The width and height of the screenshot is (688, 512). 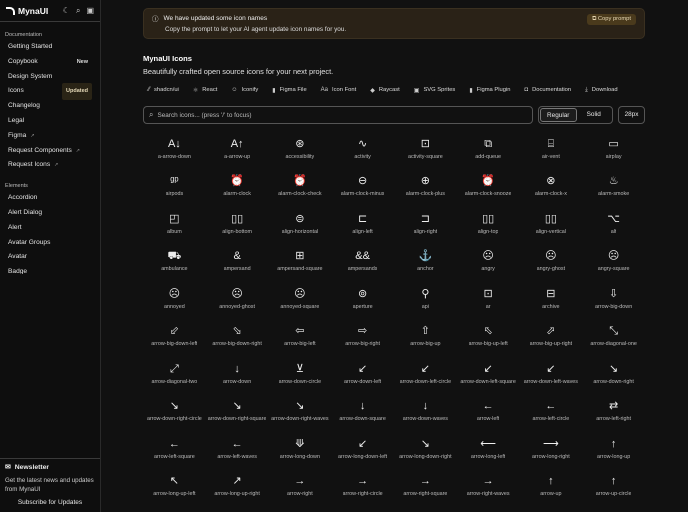 What do you see at coordinates (237, 337) in the screenshot?
I see `icon-tile: ⬂ arrow-big-down-right` at bounding box center [237, 337].